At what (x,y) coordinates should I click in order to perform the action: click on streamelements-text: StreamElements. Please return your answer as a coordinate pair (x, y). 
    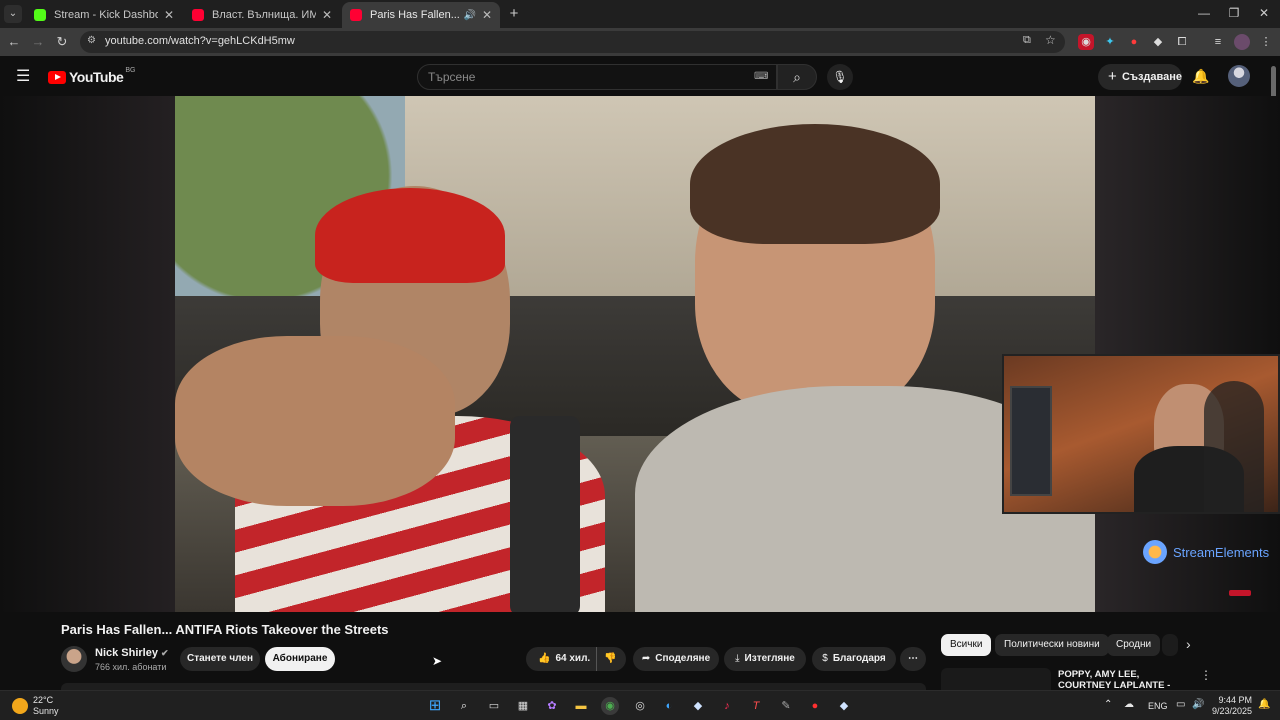
    Looking at the image, I should click on (1221, 552).